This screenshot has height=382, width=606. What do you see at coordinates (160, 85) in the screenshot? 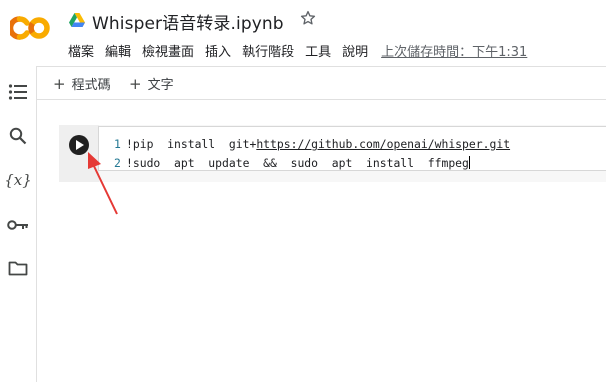
I see `add-text-label: 文字` at bounding box center [160, 85].